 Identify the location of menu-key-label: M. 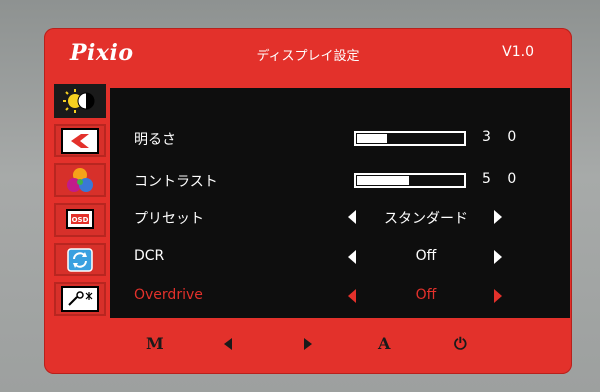
(155, 343).